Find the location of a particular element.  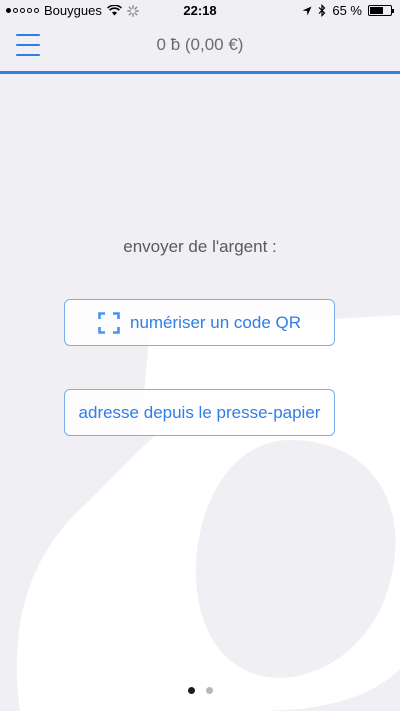

send-money-prompt: envoyer de l'argent : is located at coordinates (200, 246).